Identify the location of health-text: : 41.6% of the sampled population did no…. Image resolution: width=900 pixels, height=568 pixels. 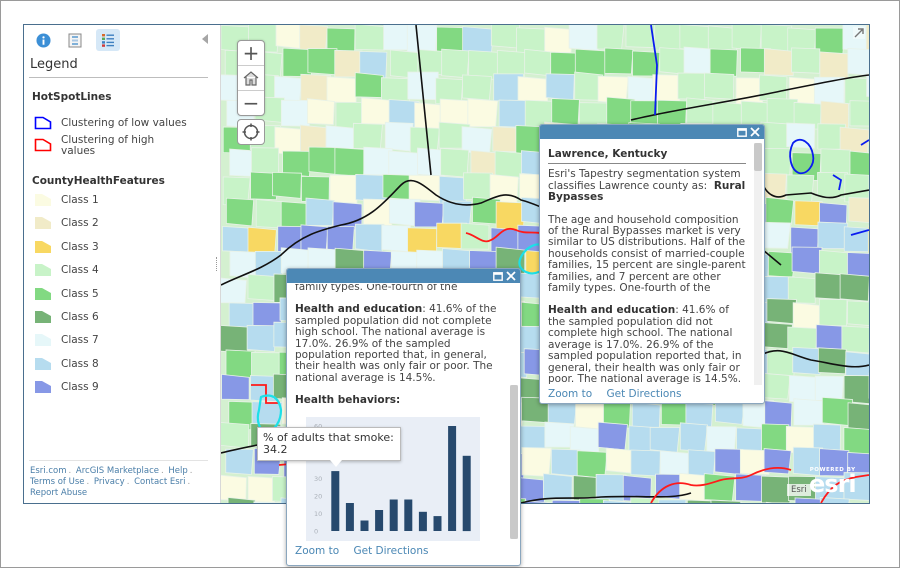
(645, 344).